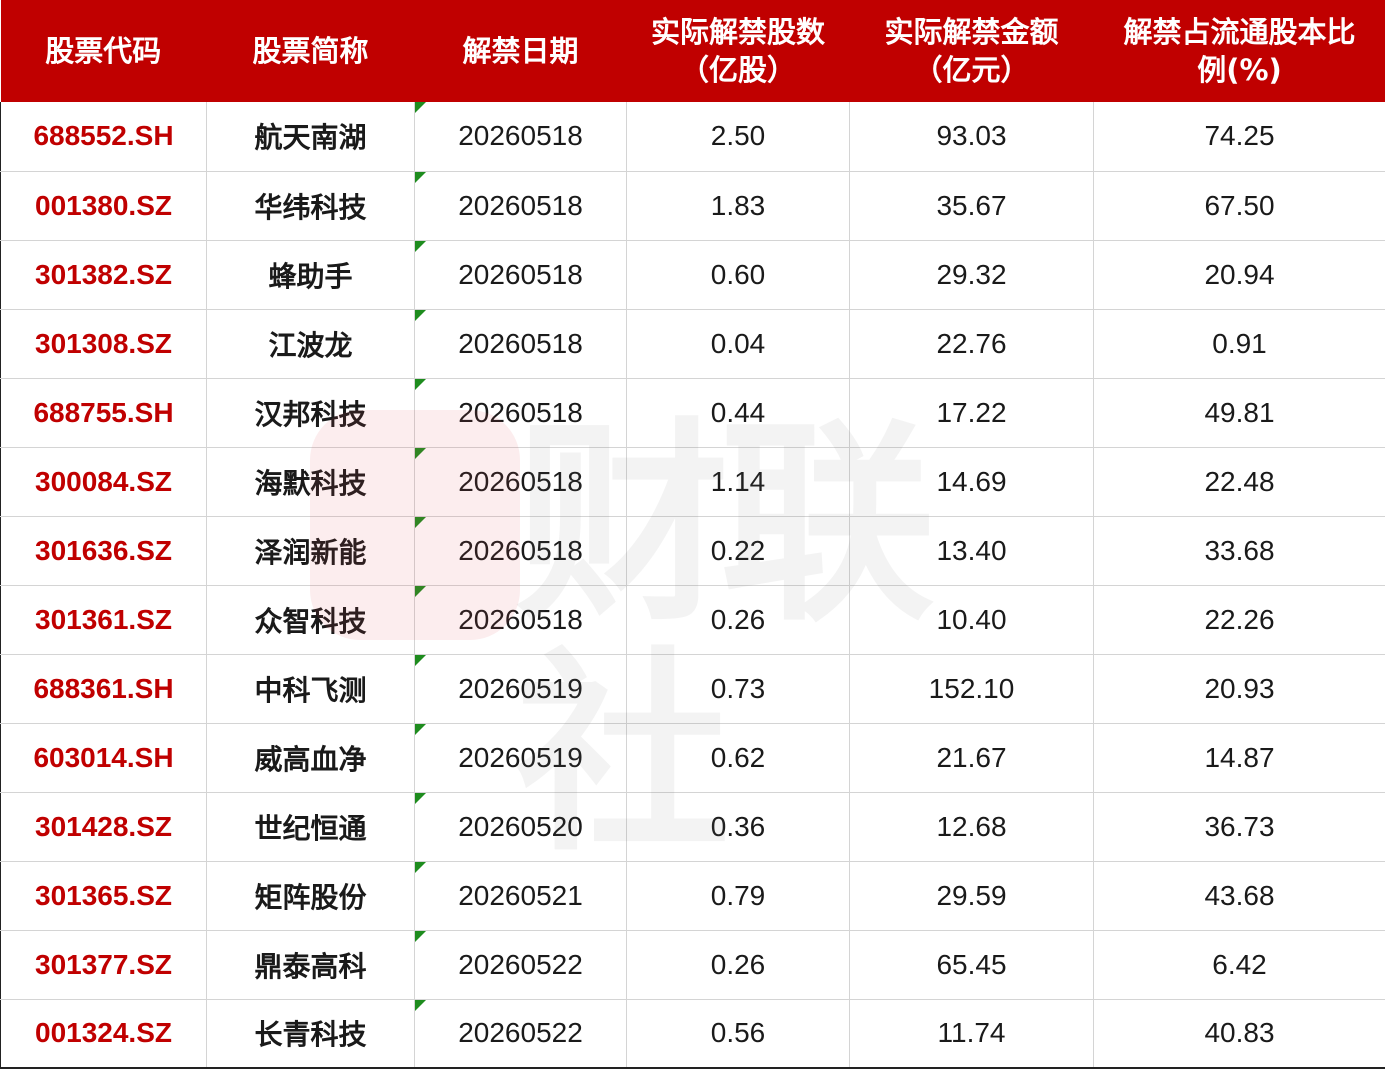  I want to click on table-row: 603014.SH 威高血净 20260519 0.62 21.67 14.87, so click(692, 758).